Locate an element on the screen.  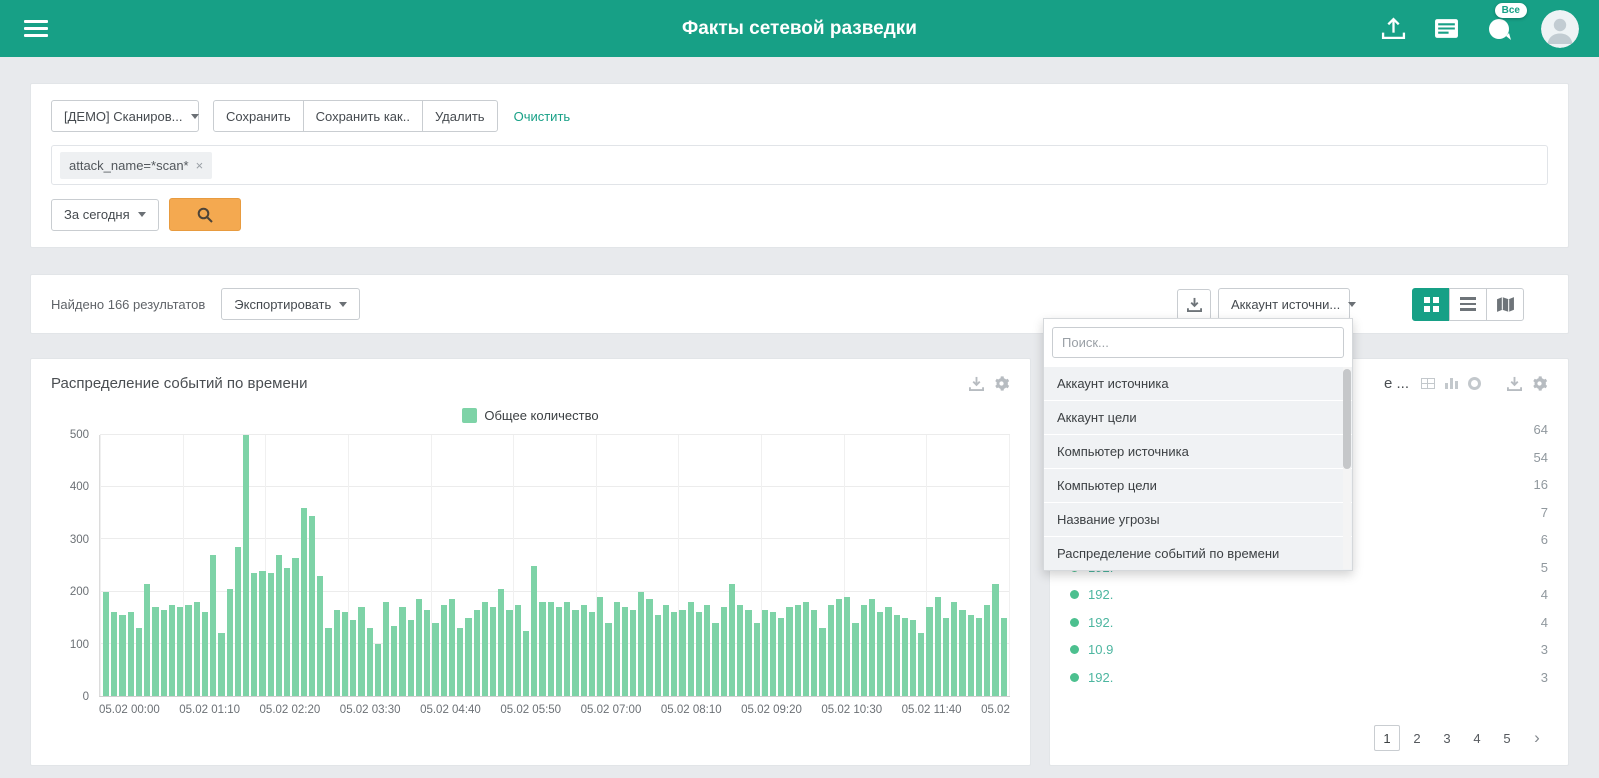
group-row: 10.9 3 is located at coordinates (1309, 650).